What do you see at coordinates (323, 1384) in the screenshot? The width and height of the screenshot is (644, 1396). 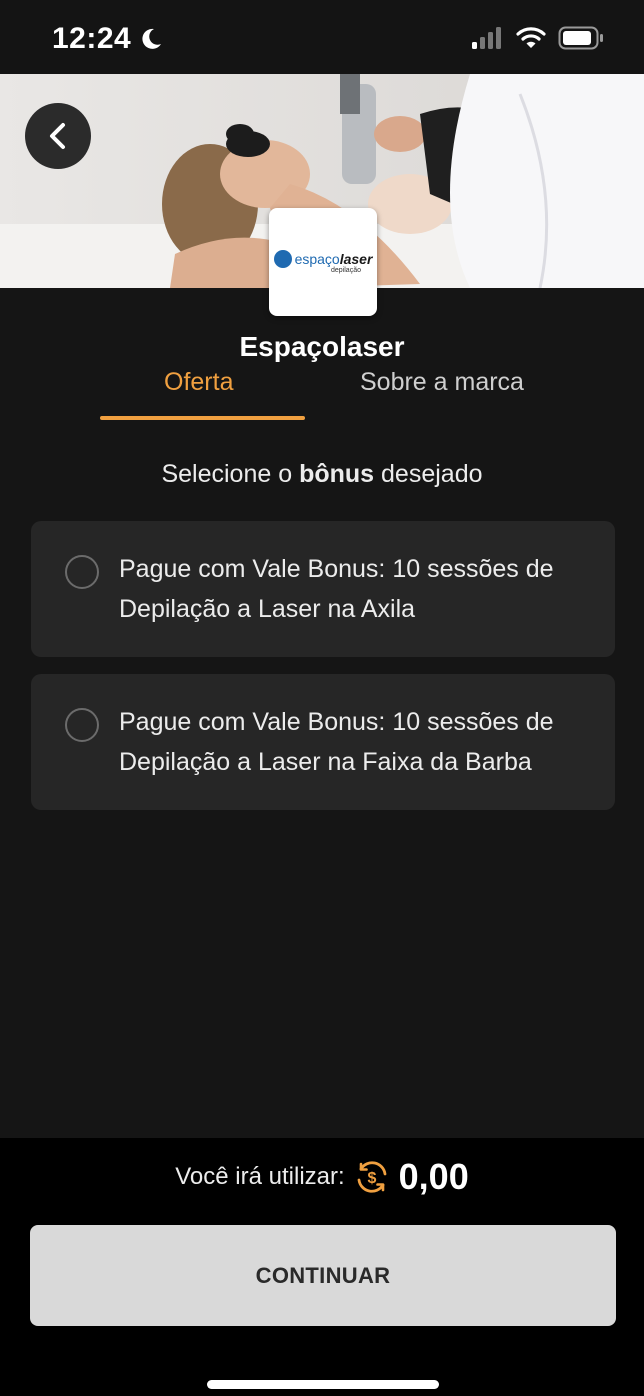 I see `home-indicator` at bounding box center [323, 1384].